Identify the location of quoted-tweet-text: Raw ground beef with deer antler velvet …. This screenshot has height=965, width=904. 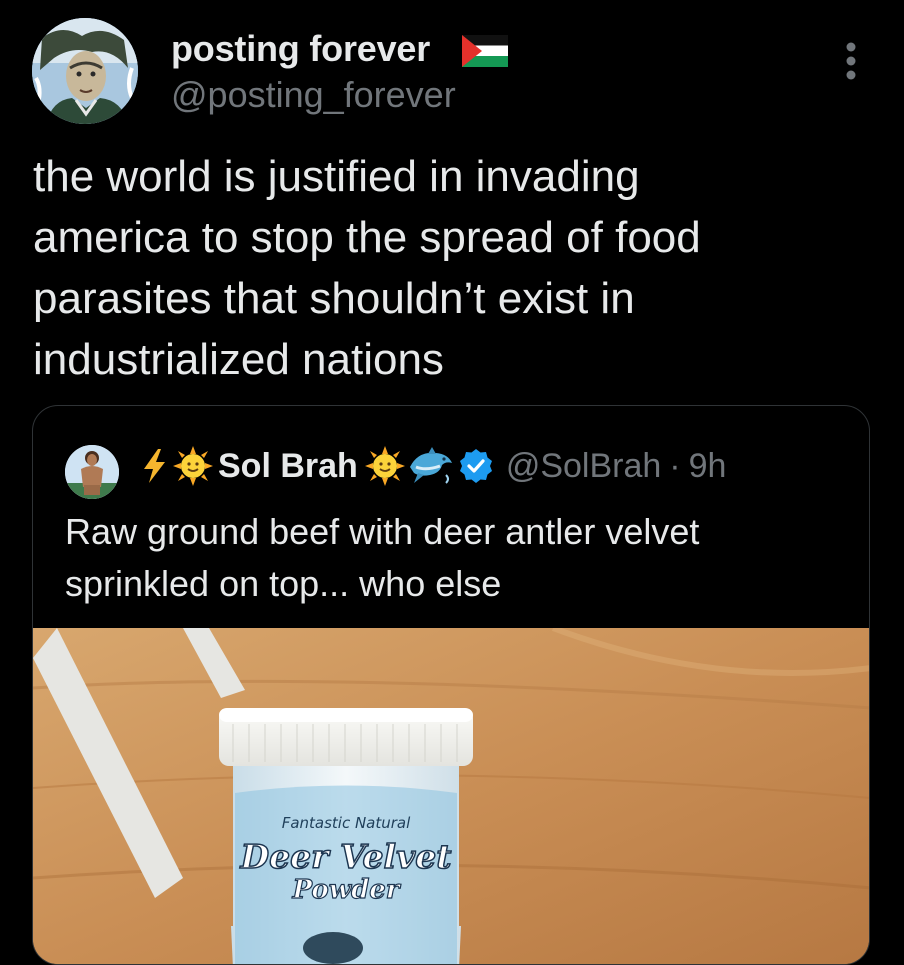
(382, 557).